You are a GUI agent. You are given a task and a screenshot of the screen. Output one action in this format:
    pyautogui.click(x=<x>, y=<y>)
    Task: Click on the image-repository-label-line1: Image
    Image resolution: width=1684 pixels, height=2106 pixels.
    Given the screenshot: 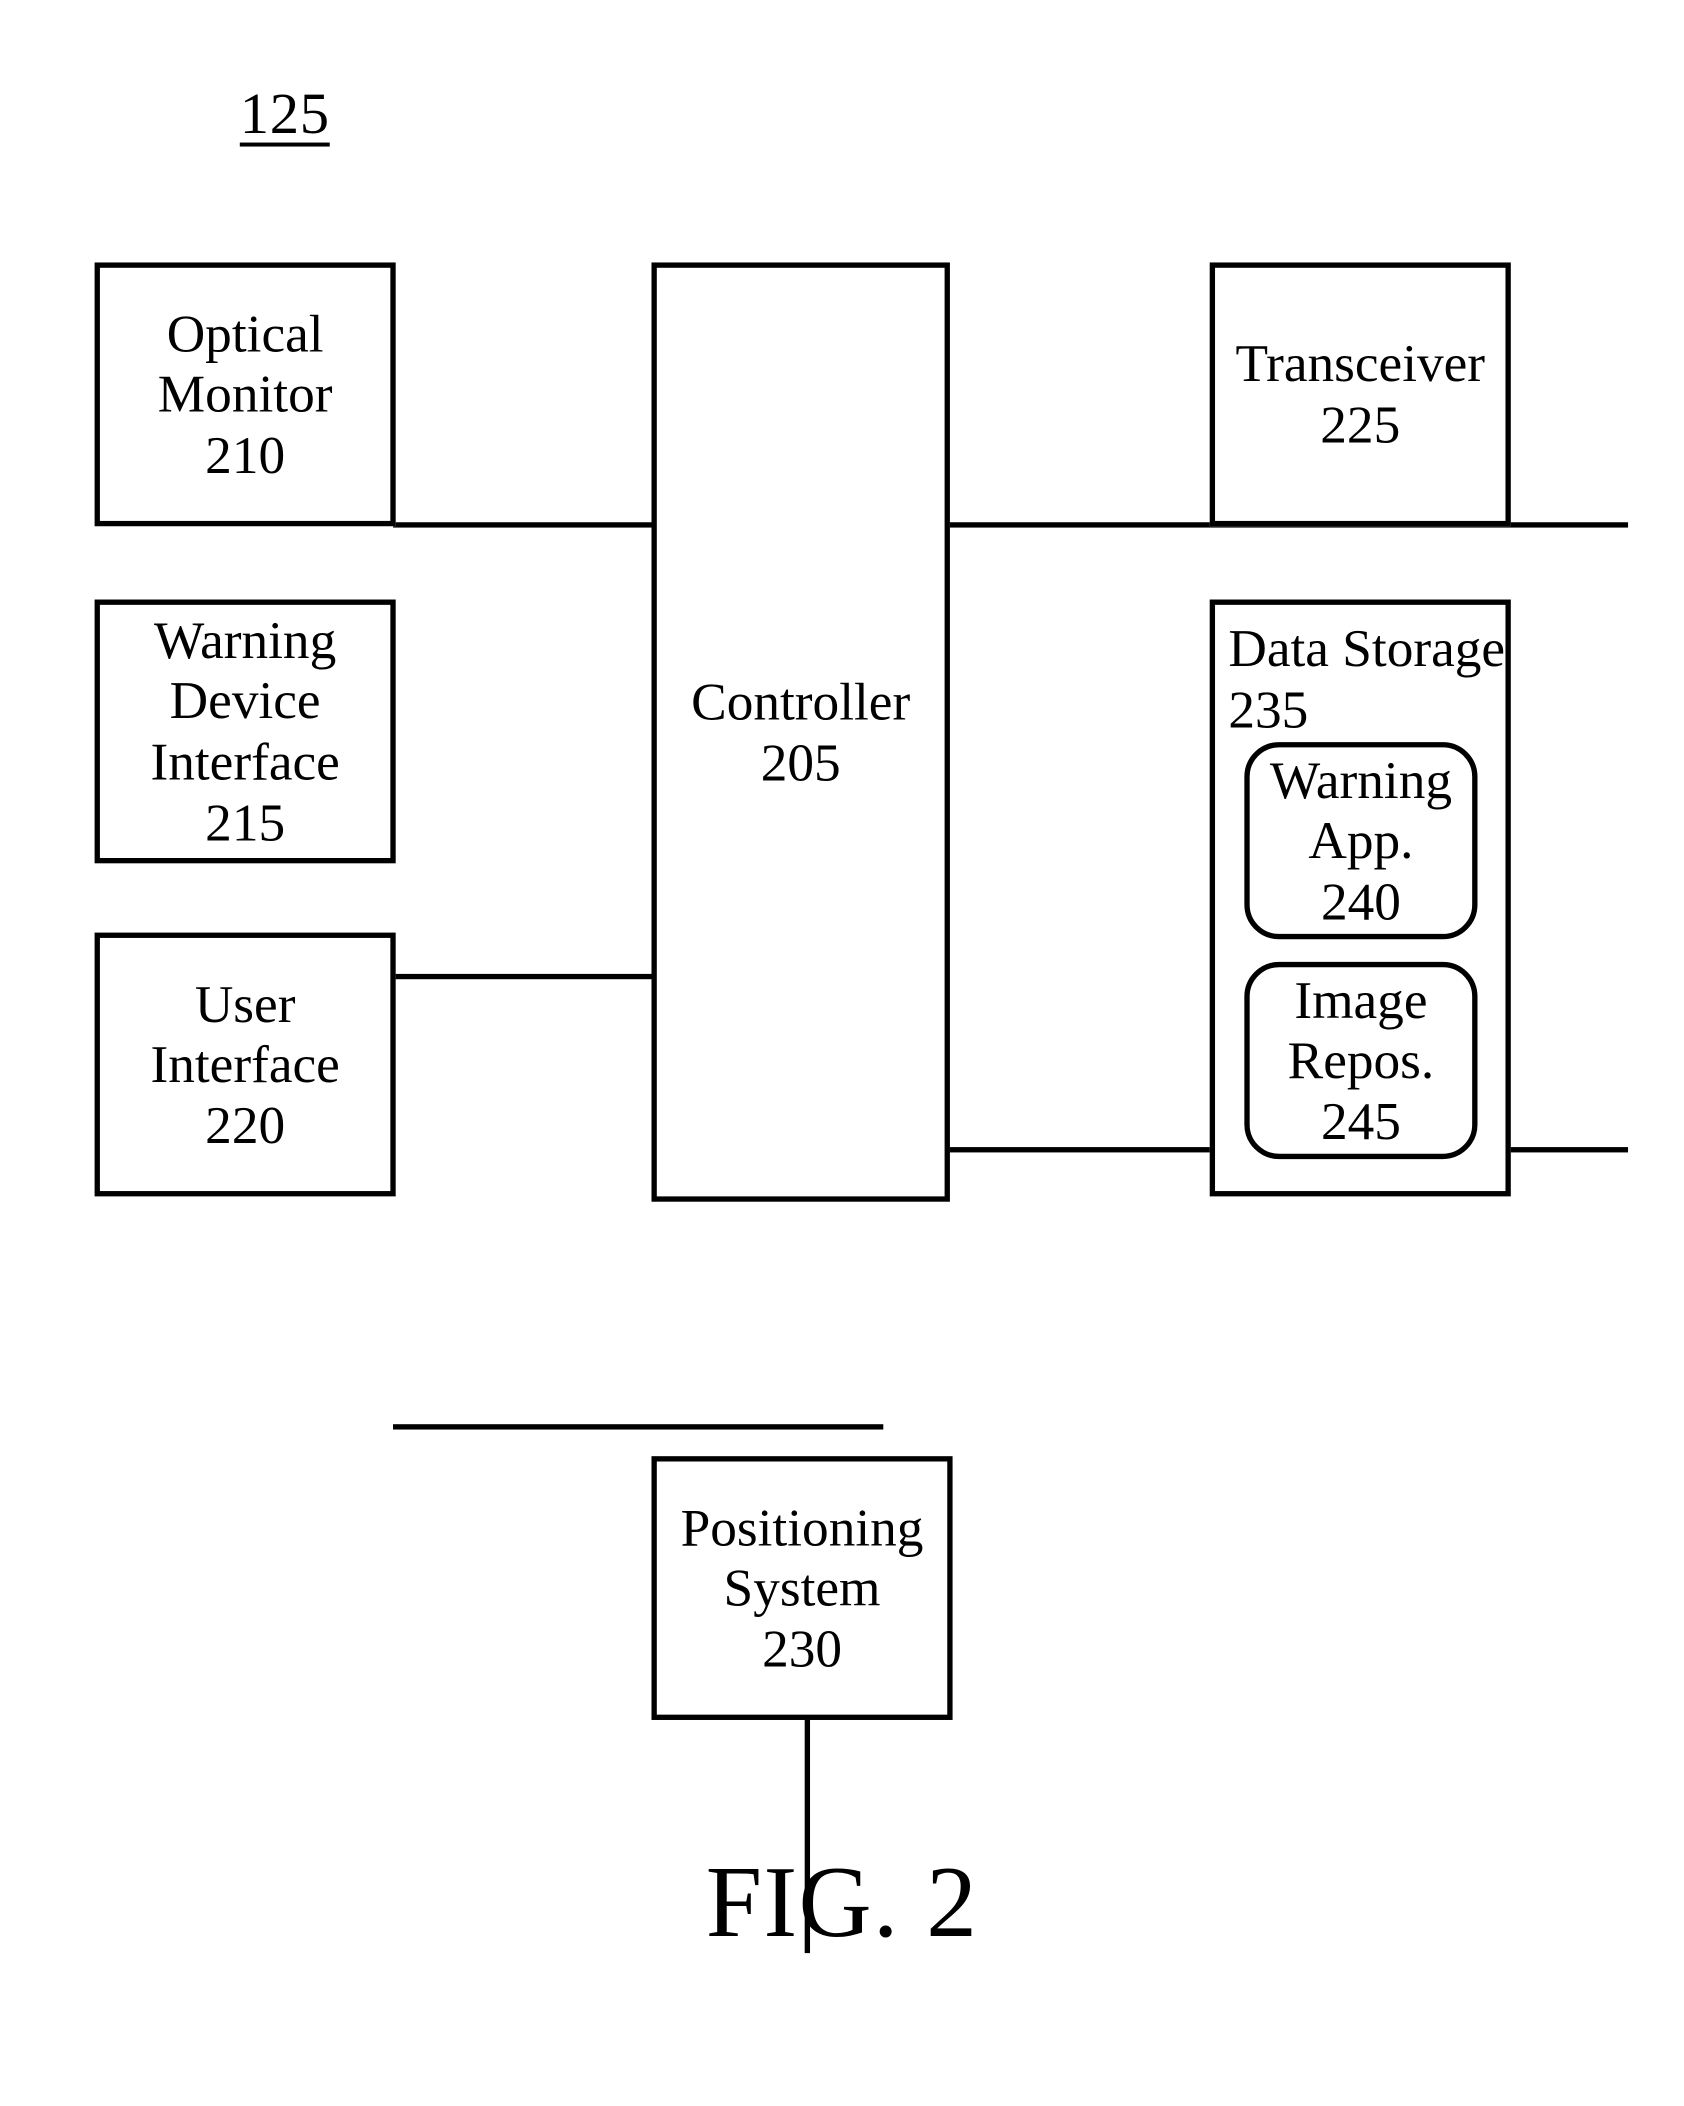 What is the action you would take?
    pyautogui.click(x=1361, y=999)
    